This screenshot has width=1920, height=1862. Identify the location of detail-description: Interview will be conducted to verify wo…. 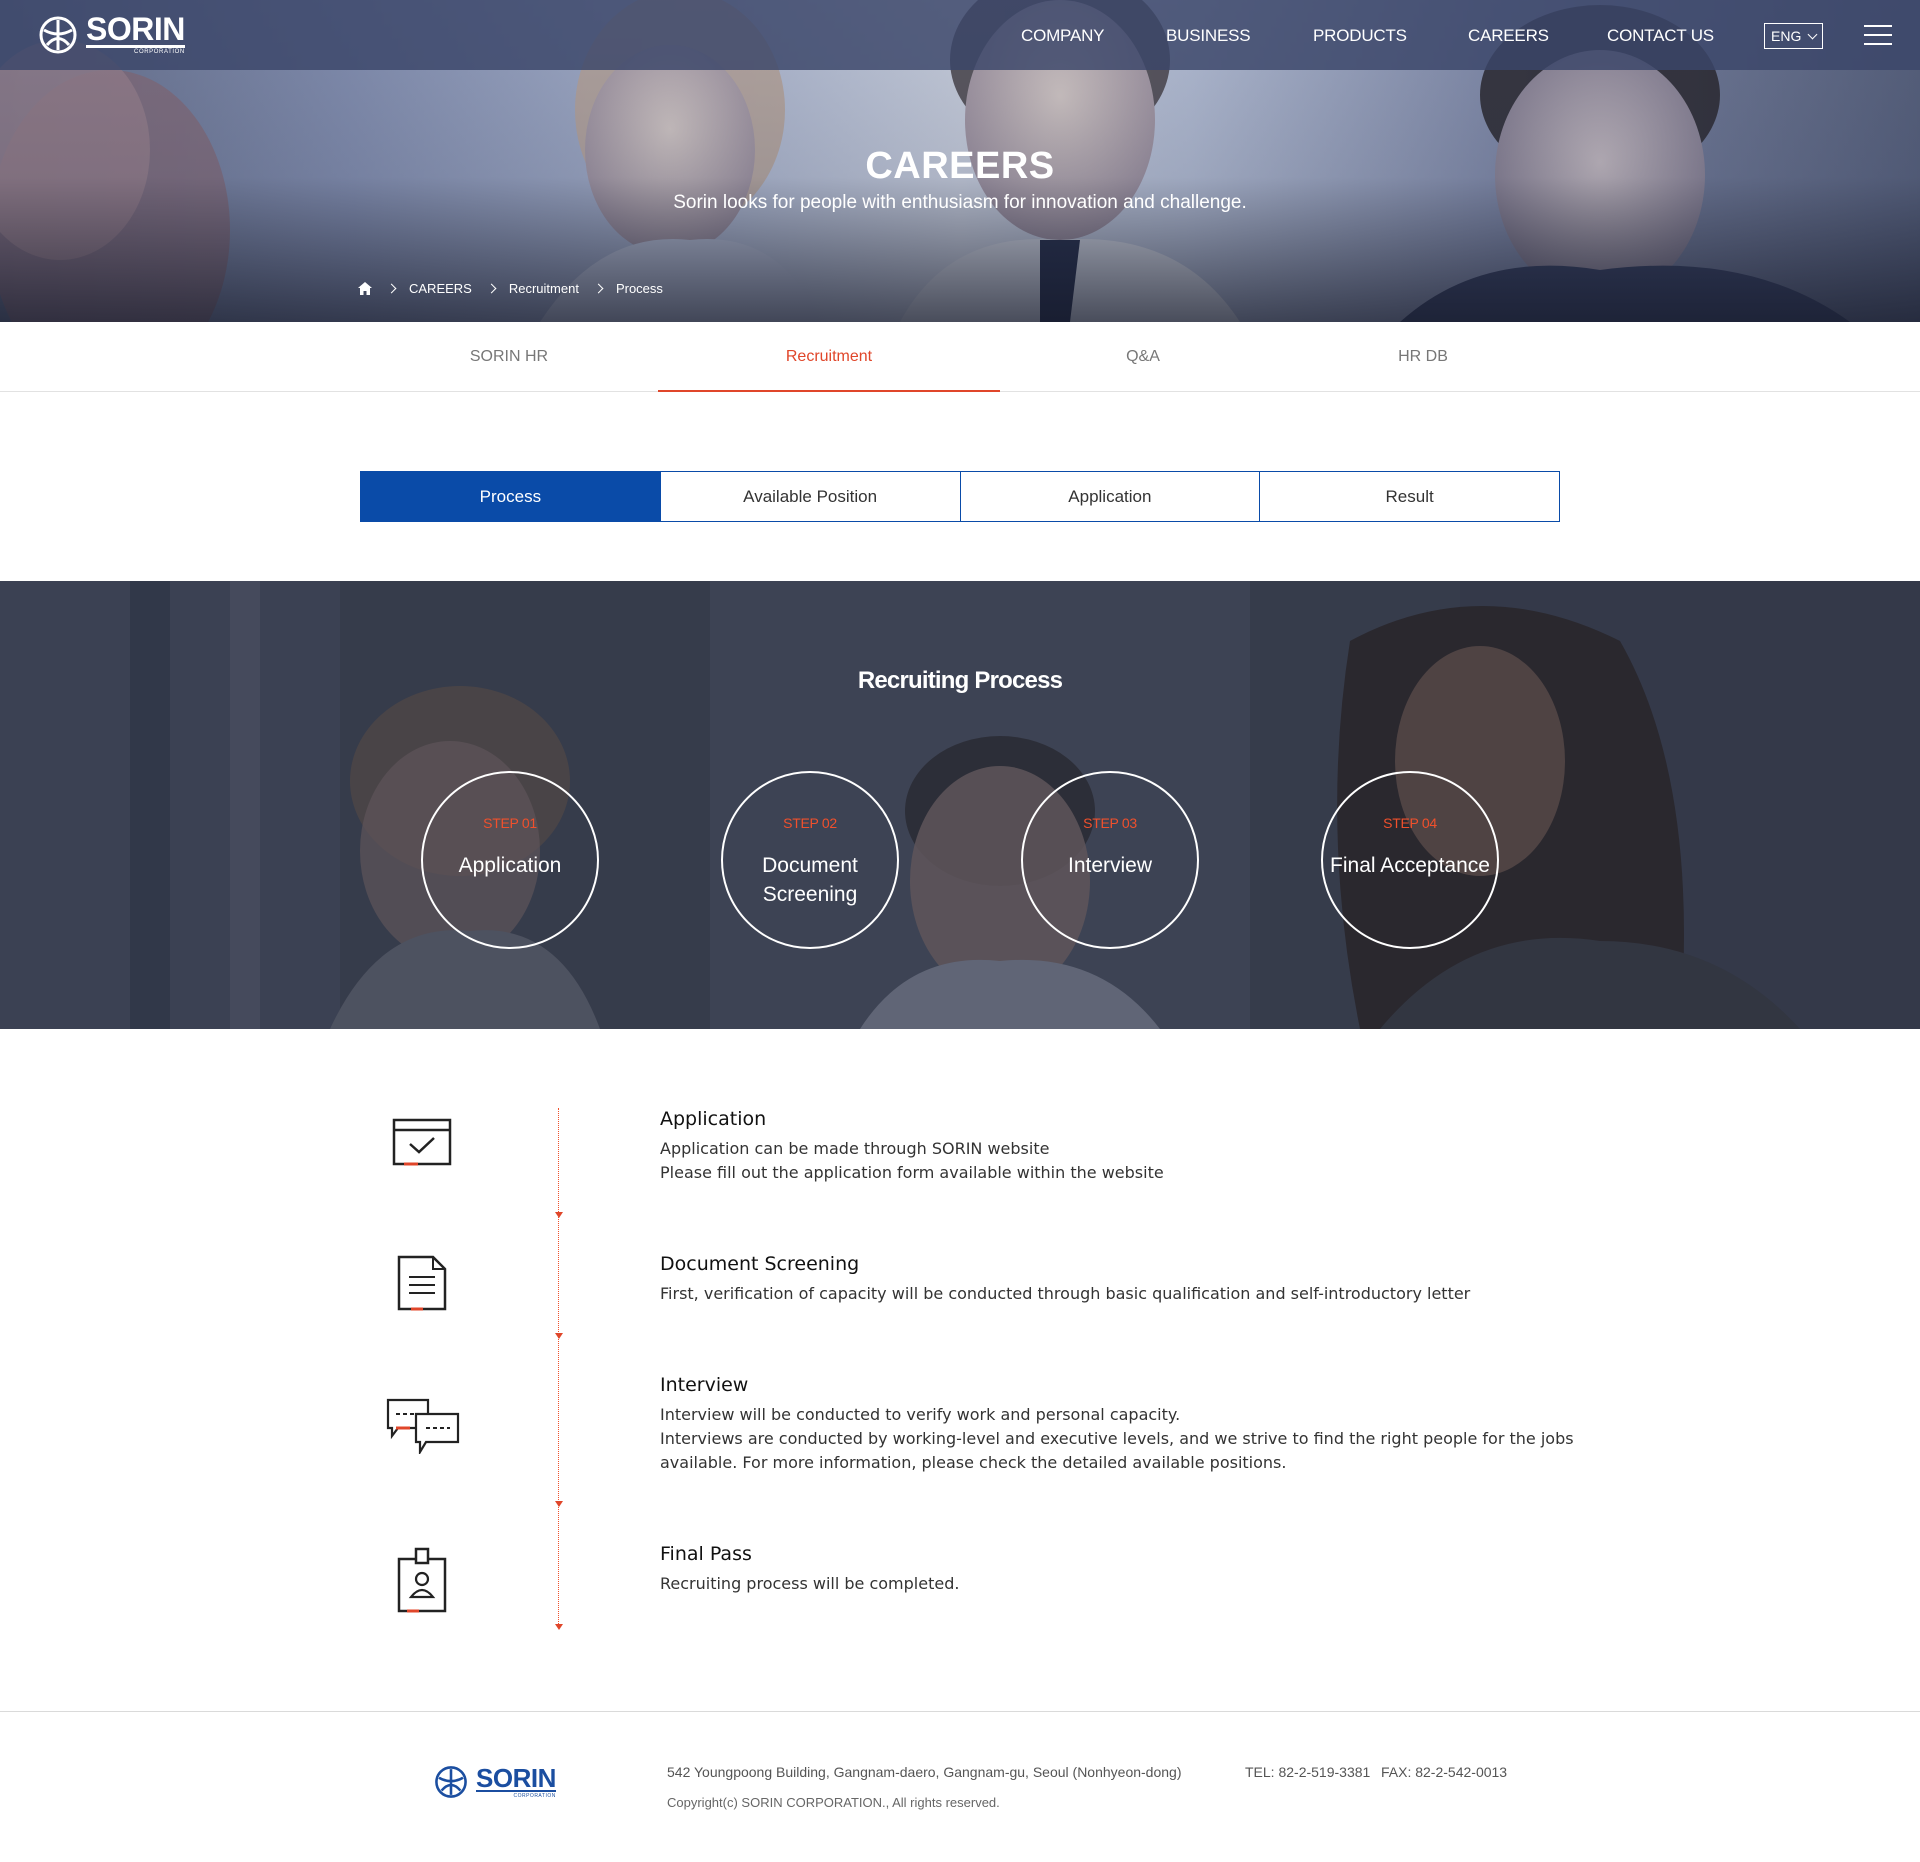
(1117, 1439).